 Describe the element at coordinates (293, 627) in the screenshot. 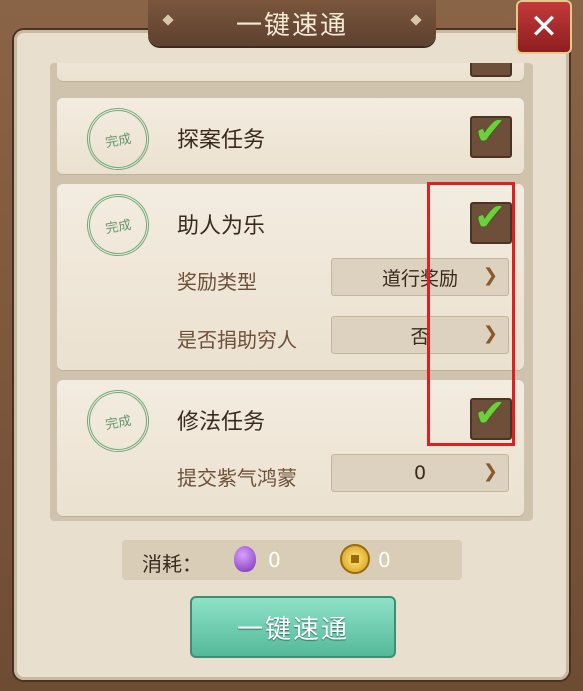

I see `quick-pass-button: 一键速通` at that location.